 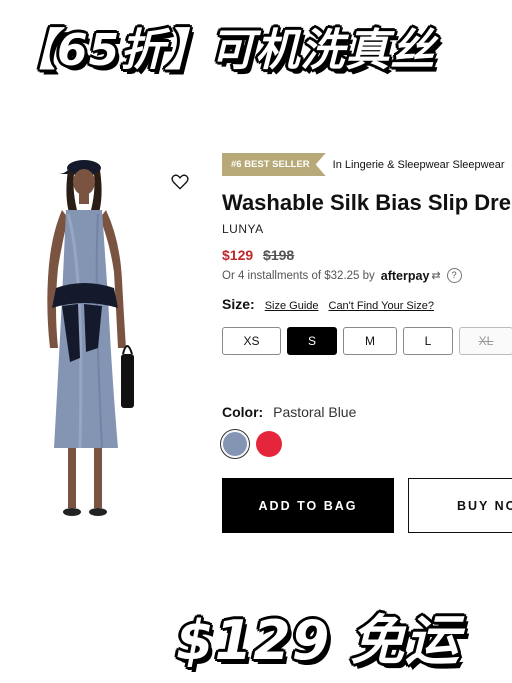 I want to click on size-option-s: S, so click(x=312, y=341).